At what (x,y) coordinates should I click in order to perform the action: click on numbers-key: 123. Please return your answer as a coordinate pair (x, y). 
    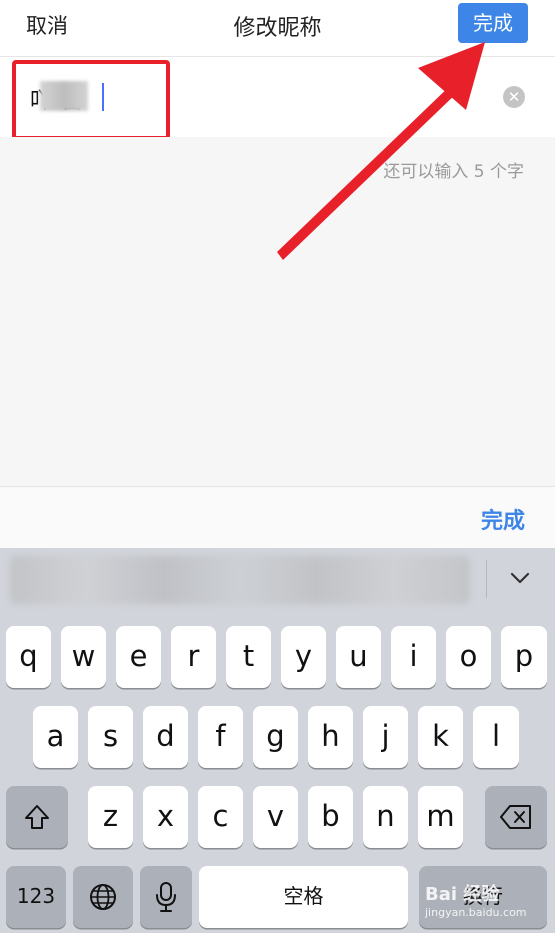
    Looking at the image, I should click on (36, 897).